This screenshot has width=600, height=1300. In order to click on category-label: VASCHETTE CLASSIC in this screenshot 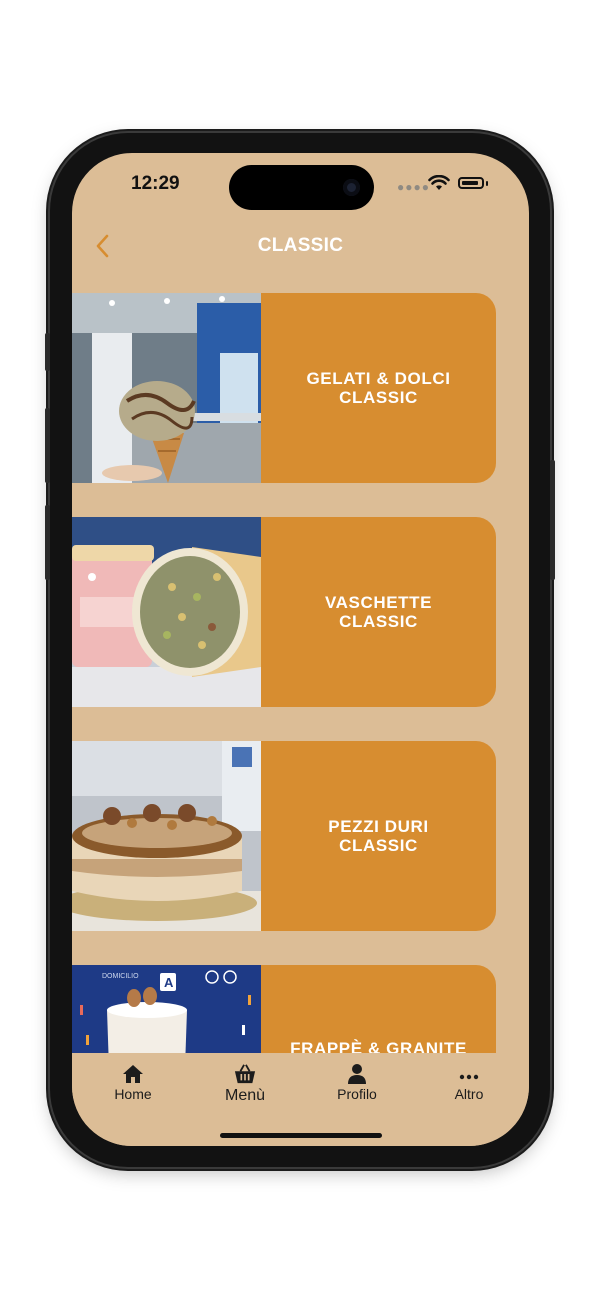, I will do `click(378, 612)`.